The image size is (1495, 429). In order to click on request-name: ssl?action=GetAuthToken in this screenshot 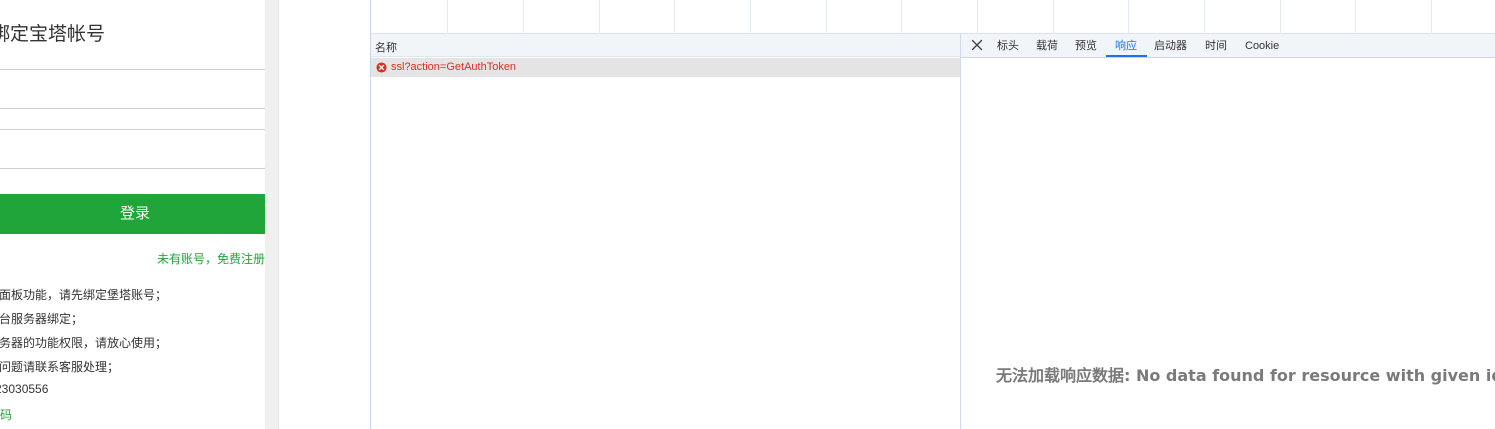, I will do `click(454, 67)`.